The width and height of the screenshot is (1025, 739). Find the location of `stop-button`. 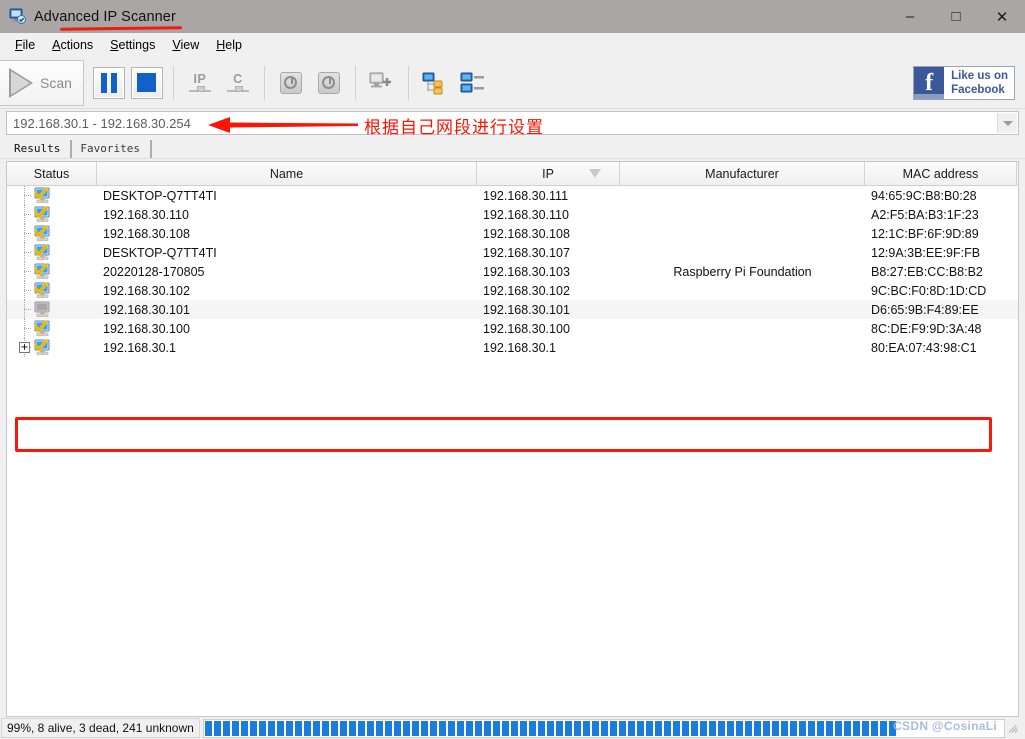

stop-button is located at coordinates (146, 82).